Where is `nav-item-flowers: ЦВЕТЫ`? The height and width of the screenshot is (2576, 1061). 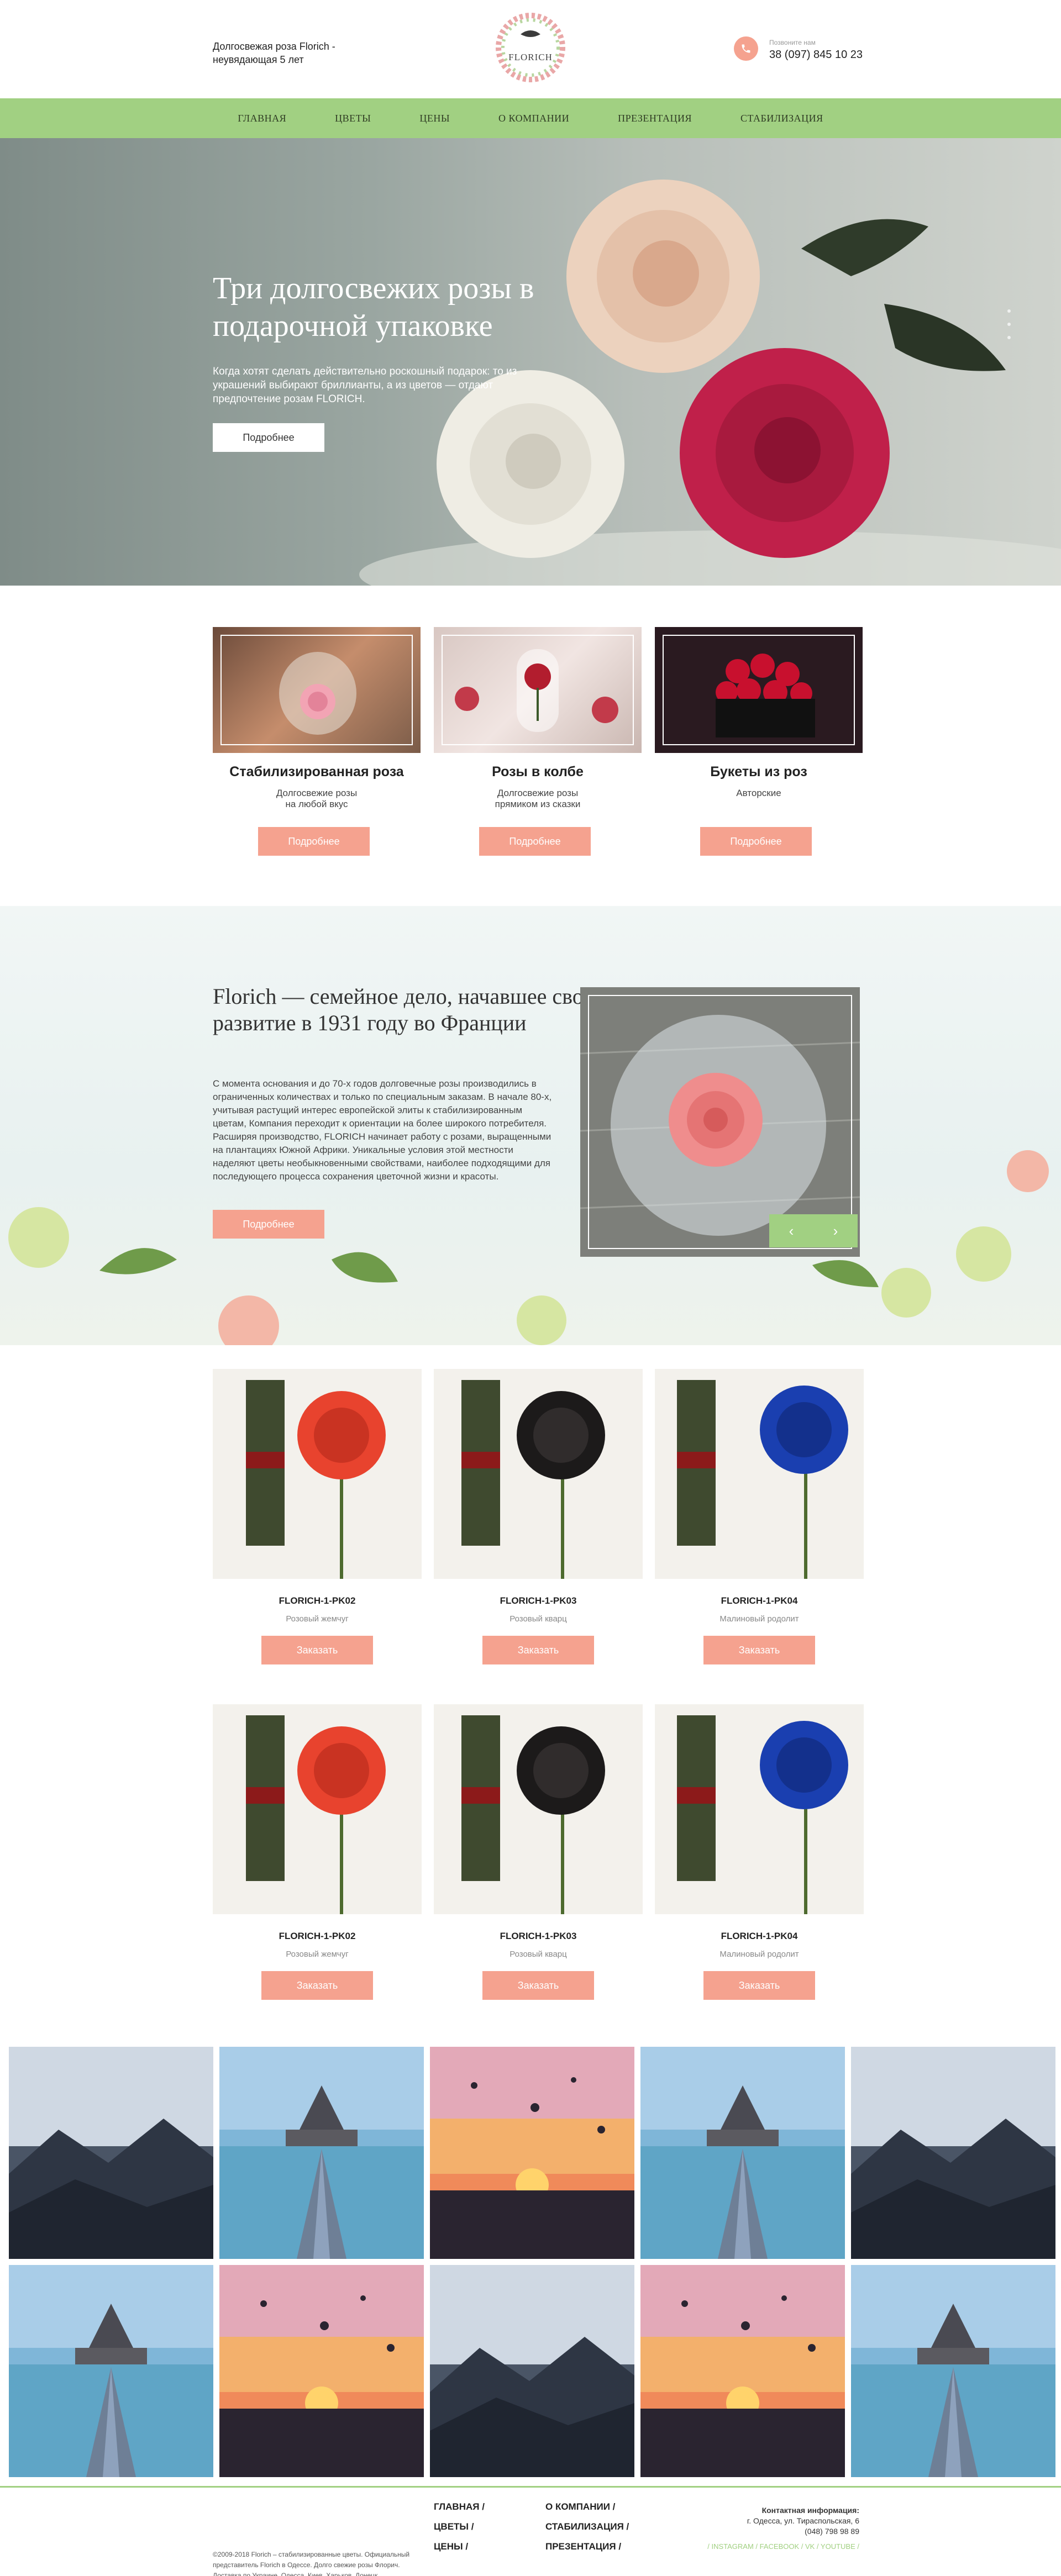 nav-item-flowers: ЦВЕТЫ is located at coordinates (353, 118).